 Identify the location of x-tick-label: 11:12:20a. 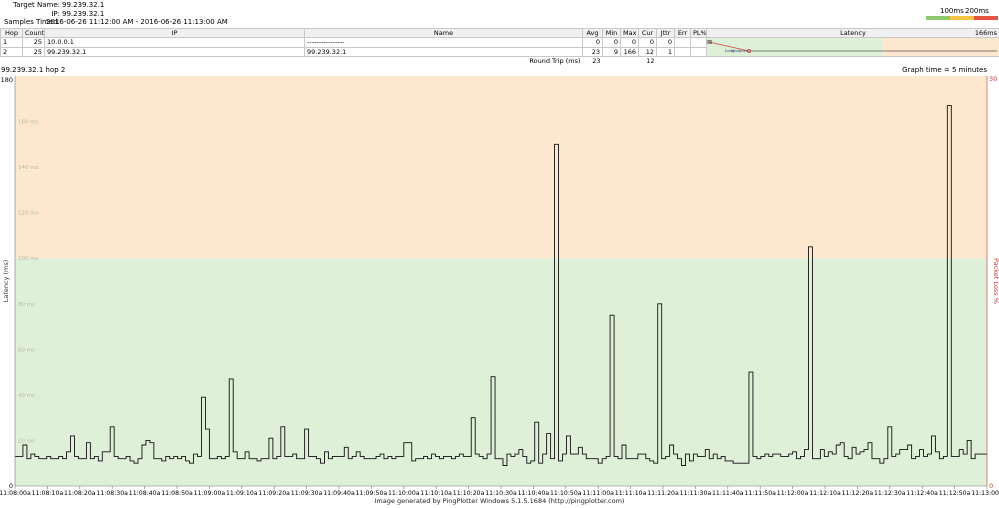
(858, 493).